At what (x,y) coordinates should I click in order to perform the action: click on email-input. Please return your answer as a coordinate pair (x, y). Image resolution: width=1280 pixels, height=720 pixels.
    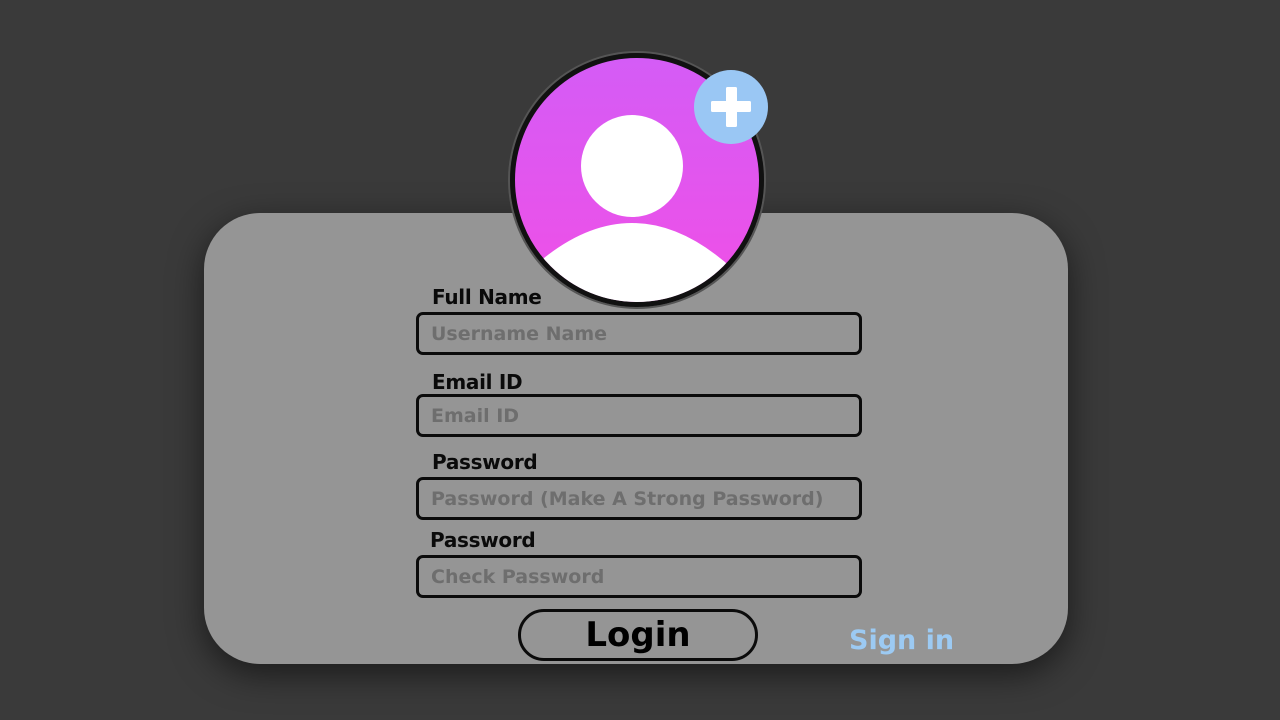
    Looking at the image, I should click on (639, 415).